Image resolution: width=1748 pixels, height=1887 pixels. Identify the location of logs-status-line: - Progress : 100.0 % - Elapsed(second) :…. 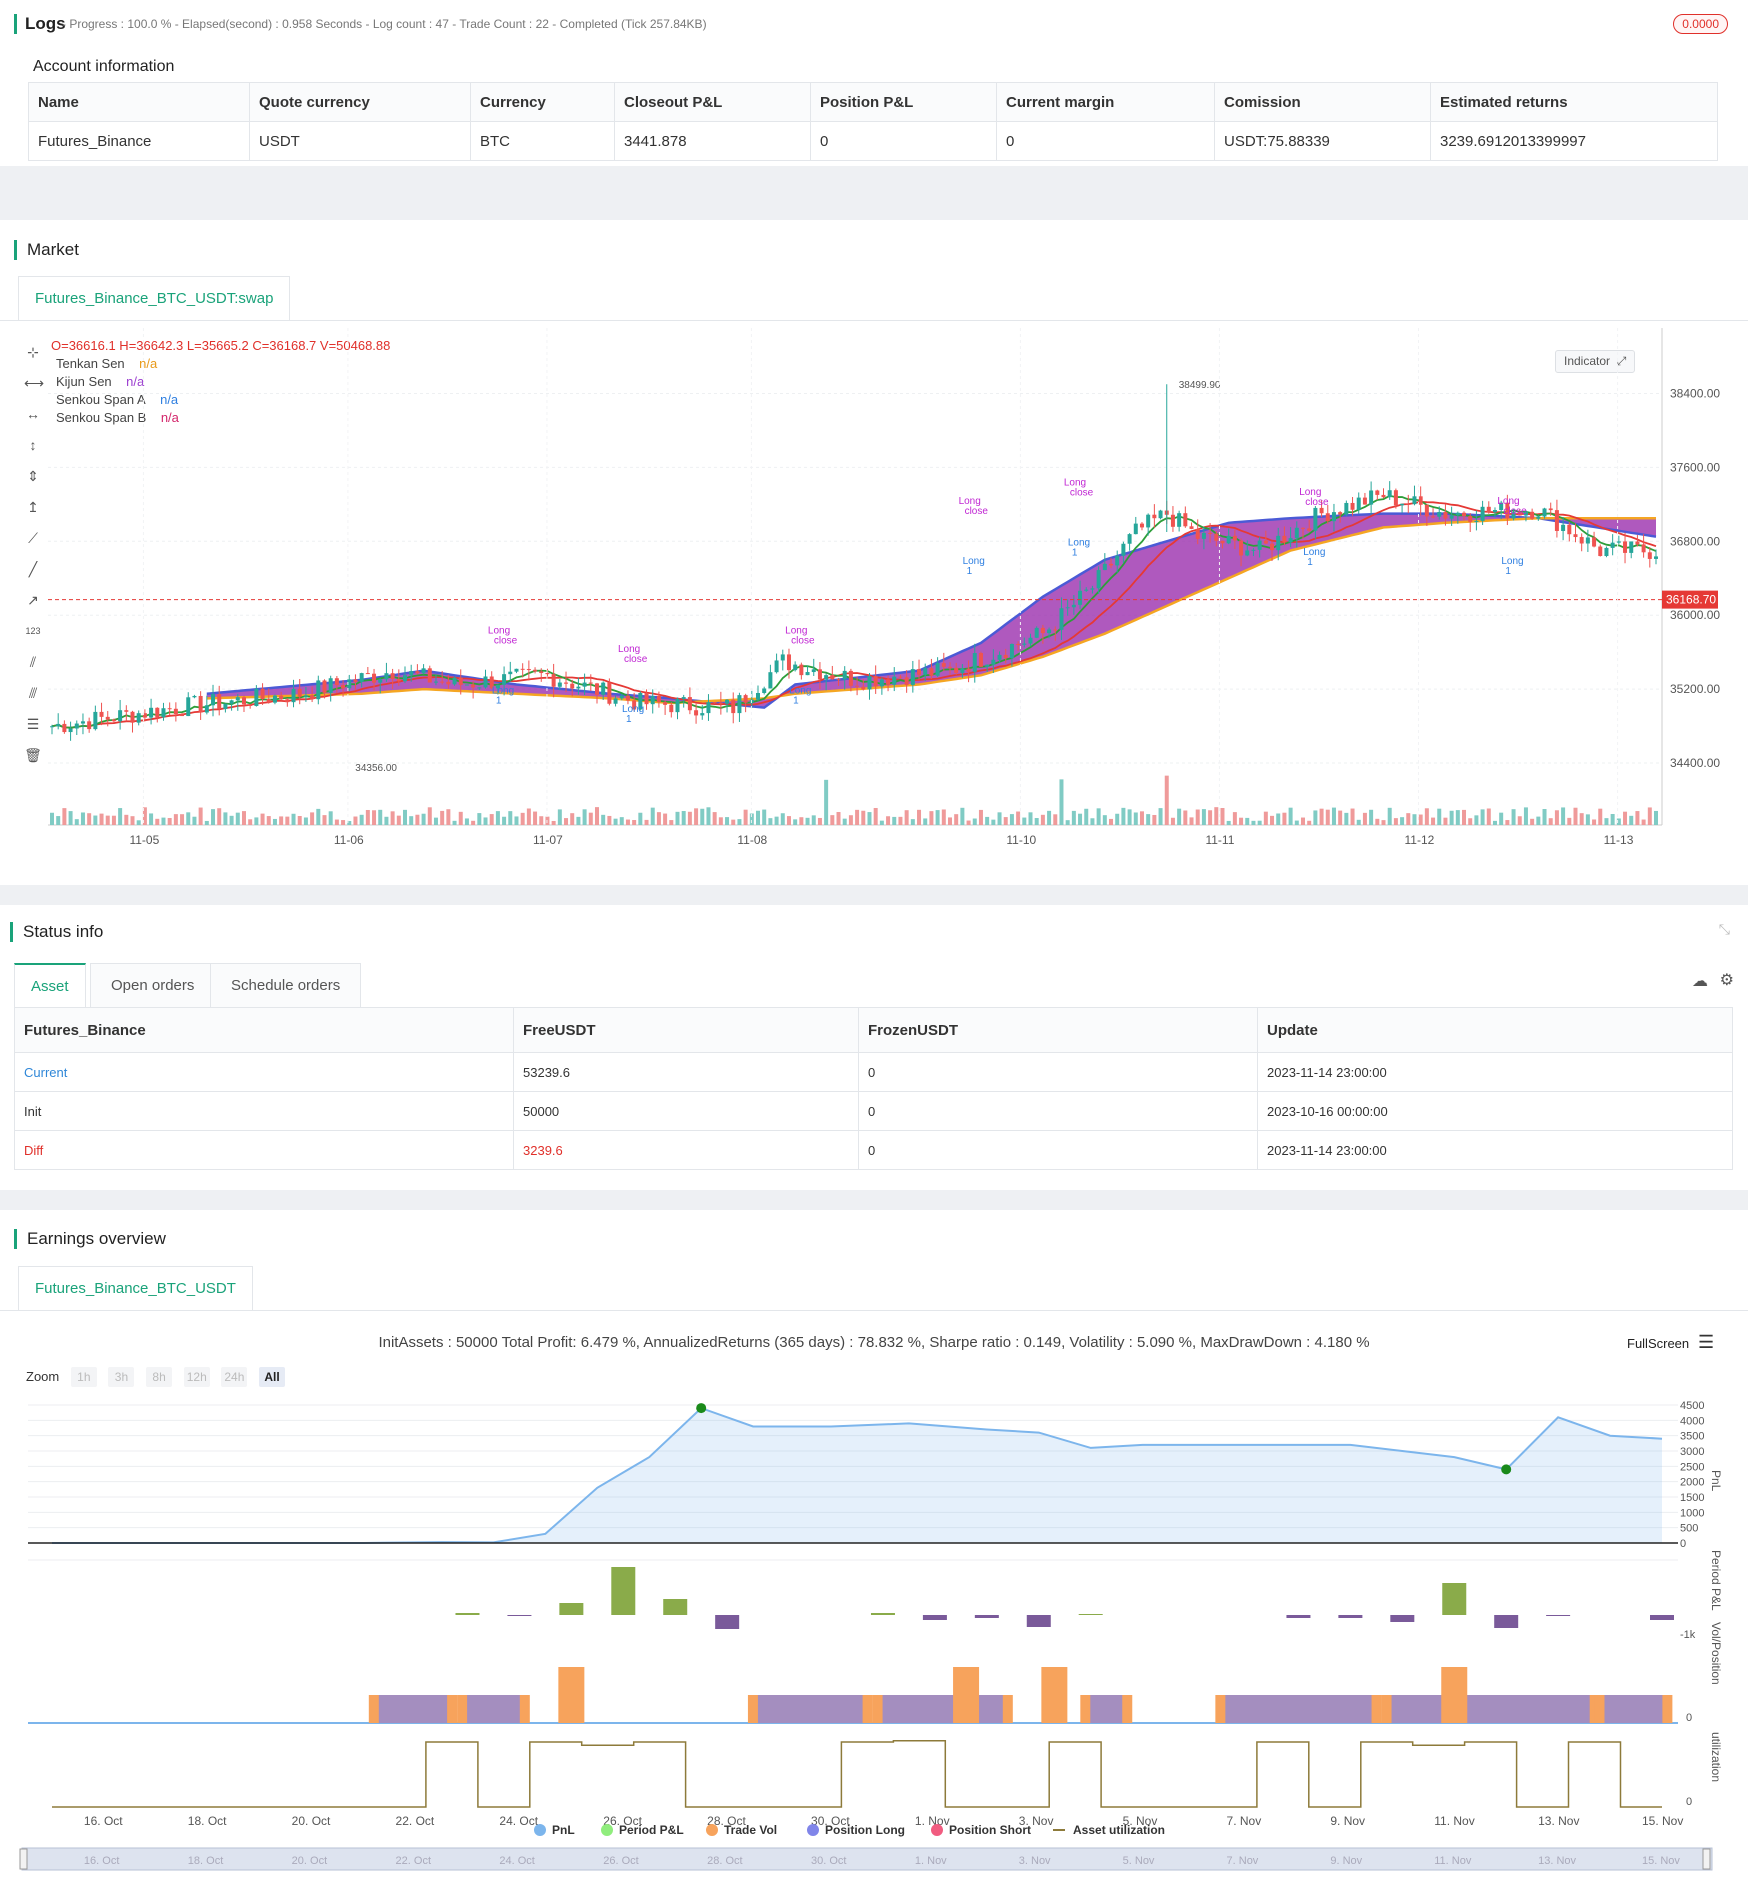
(384, 24).